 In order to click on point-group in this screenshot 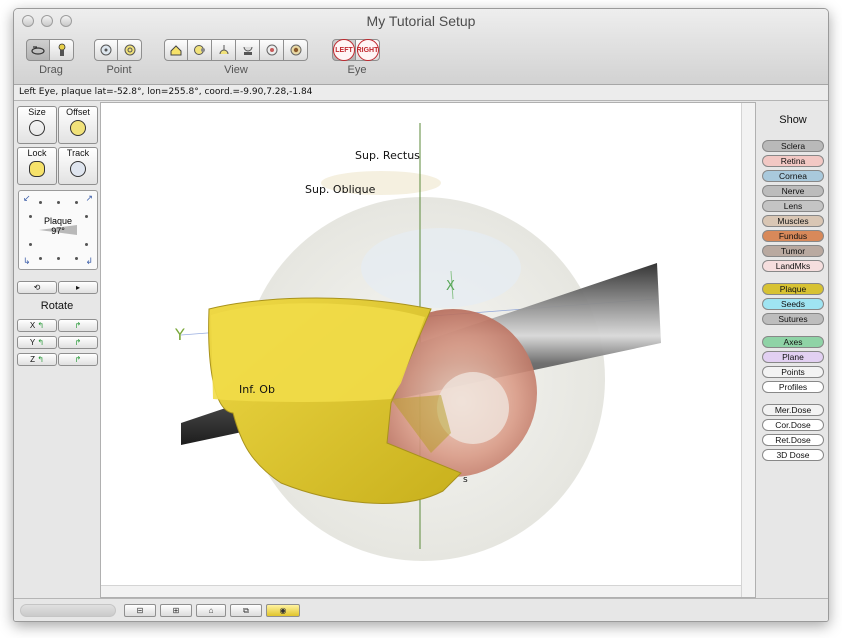, I will do `click(118, 50)`.